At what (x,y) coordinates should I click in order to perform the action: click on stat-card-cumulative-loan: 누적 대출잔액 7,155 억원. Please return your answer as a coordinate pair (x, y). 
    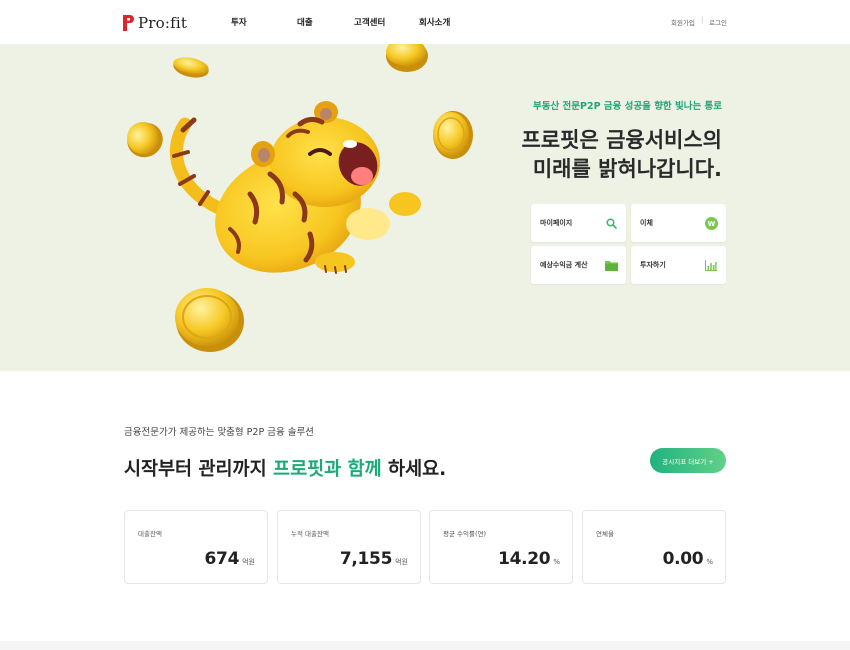
    Looking at the image, I should click on (349, 547).